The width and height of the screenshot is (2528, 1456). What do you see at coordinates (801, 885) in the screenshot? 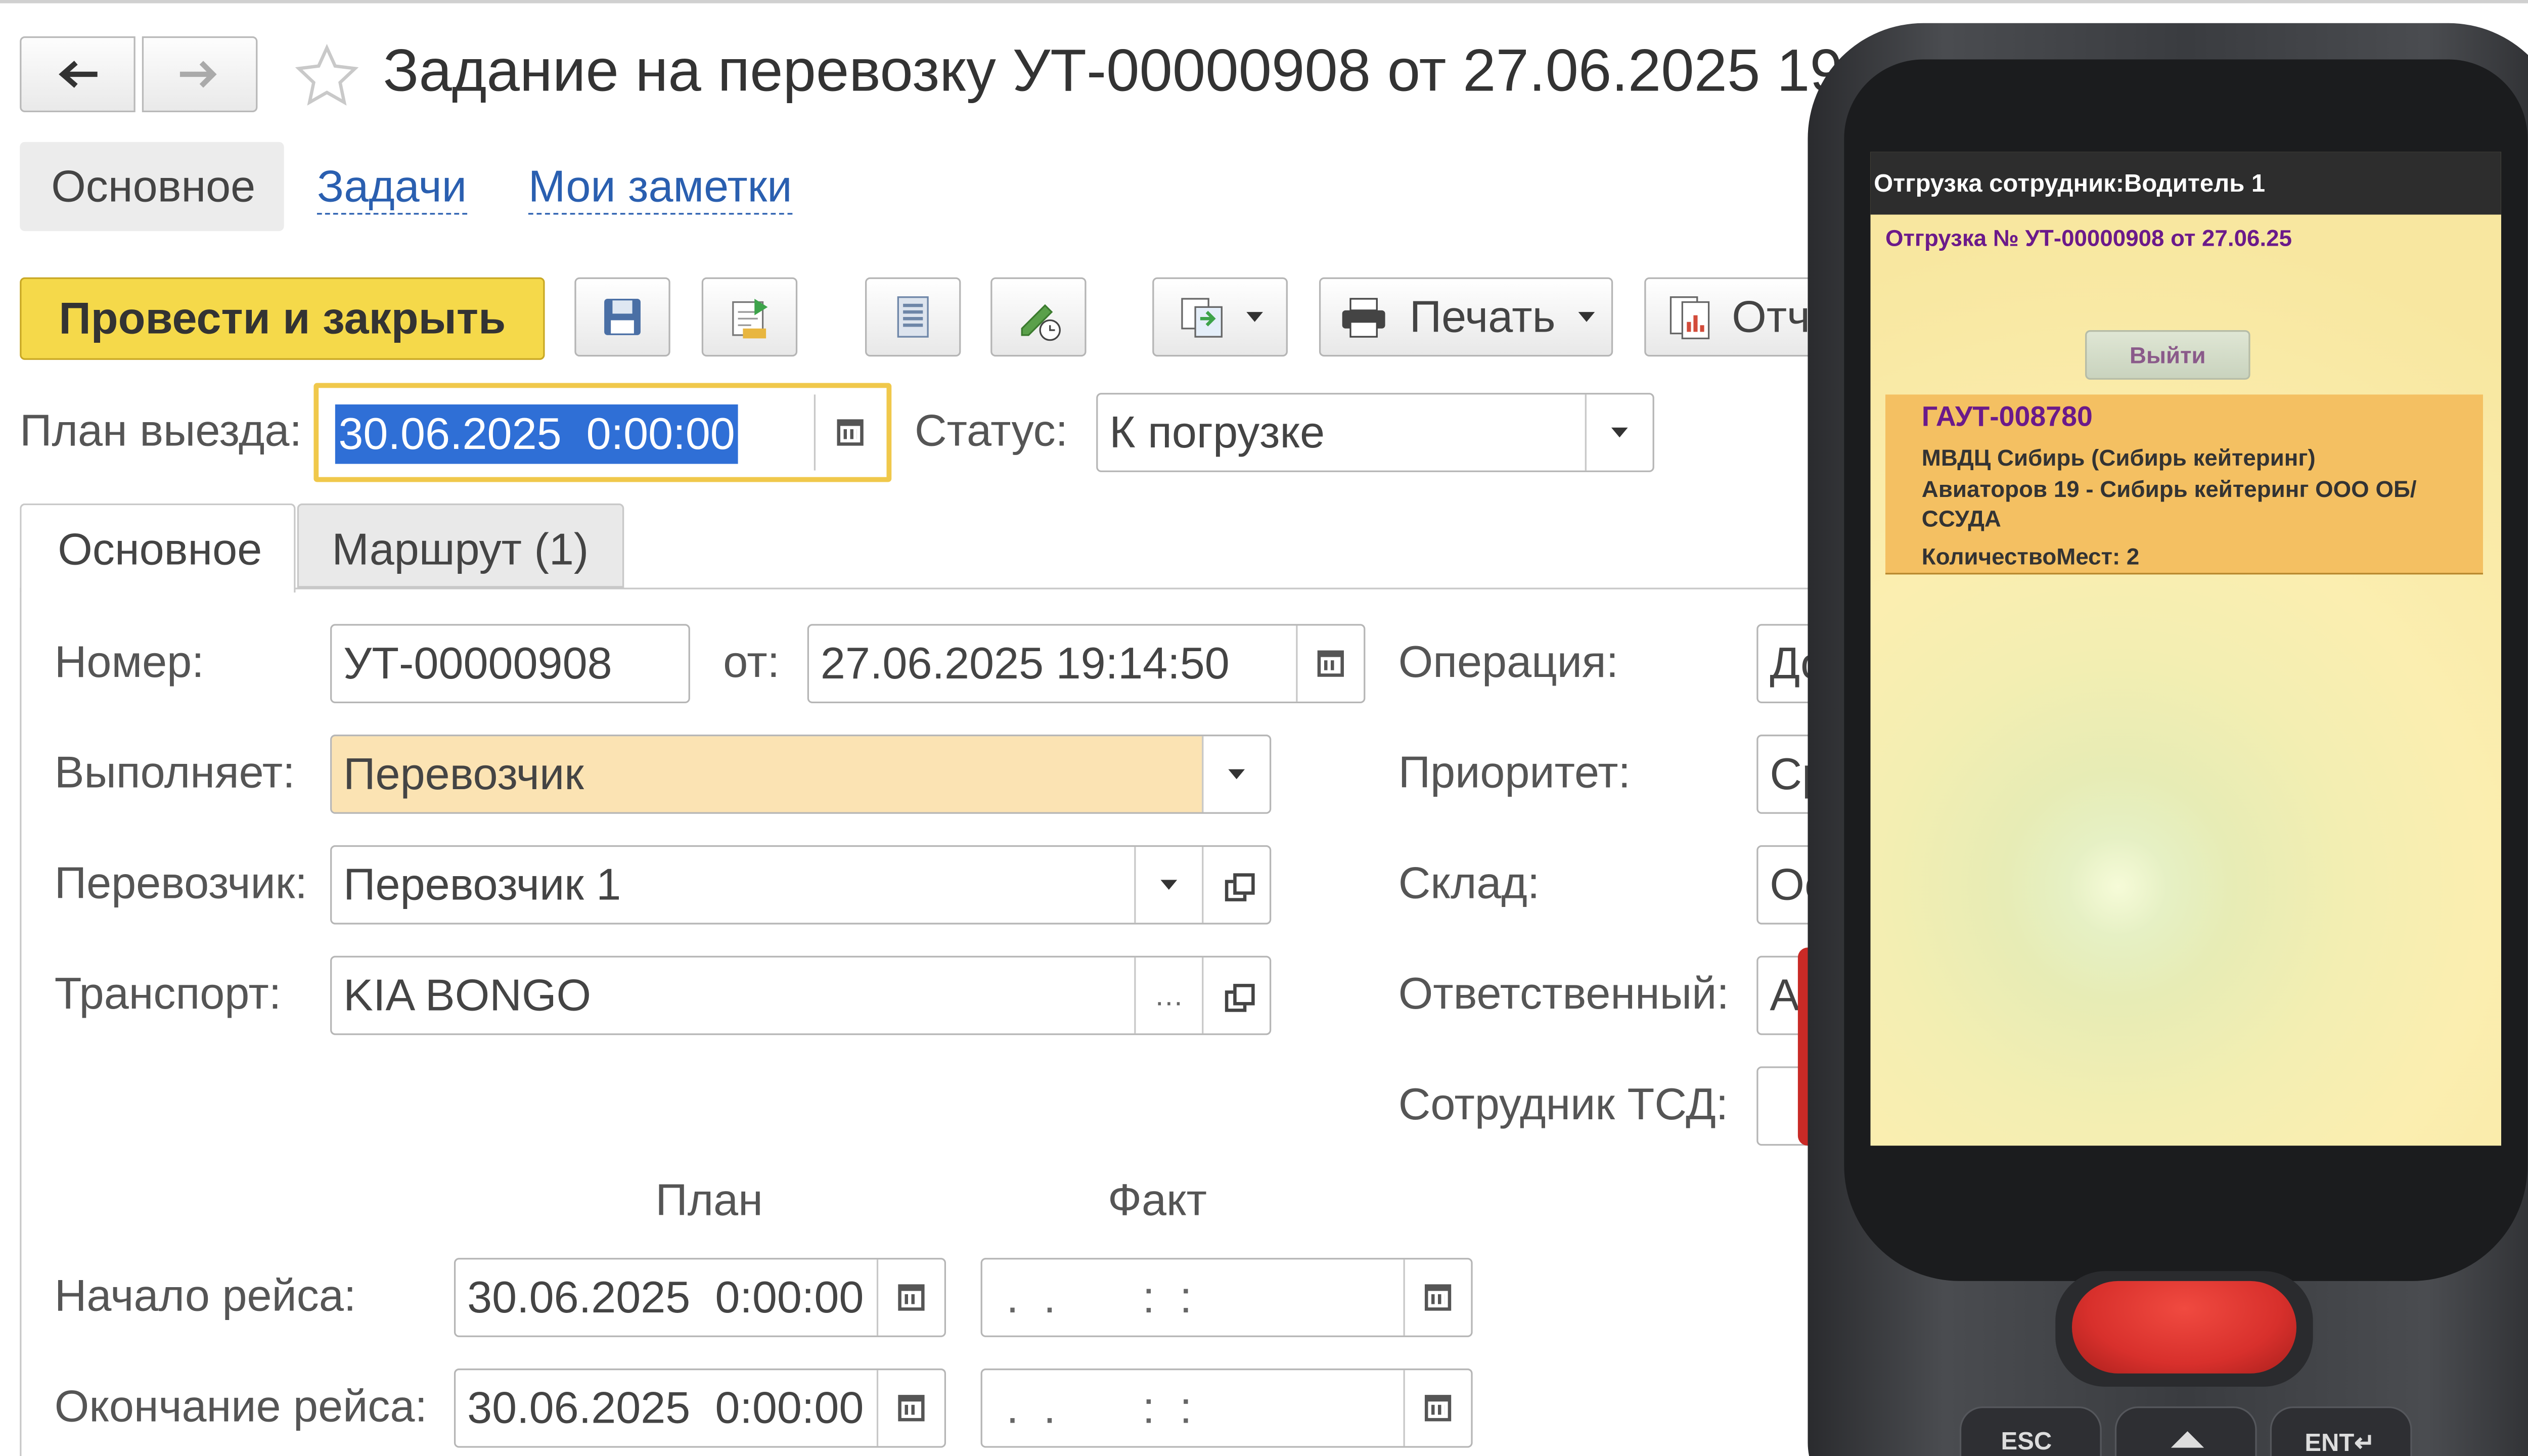
I see `carrier-select: Перевозчик 1` at bounding box center [801, 885].